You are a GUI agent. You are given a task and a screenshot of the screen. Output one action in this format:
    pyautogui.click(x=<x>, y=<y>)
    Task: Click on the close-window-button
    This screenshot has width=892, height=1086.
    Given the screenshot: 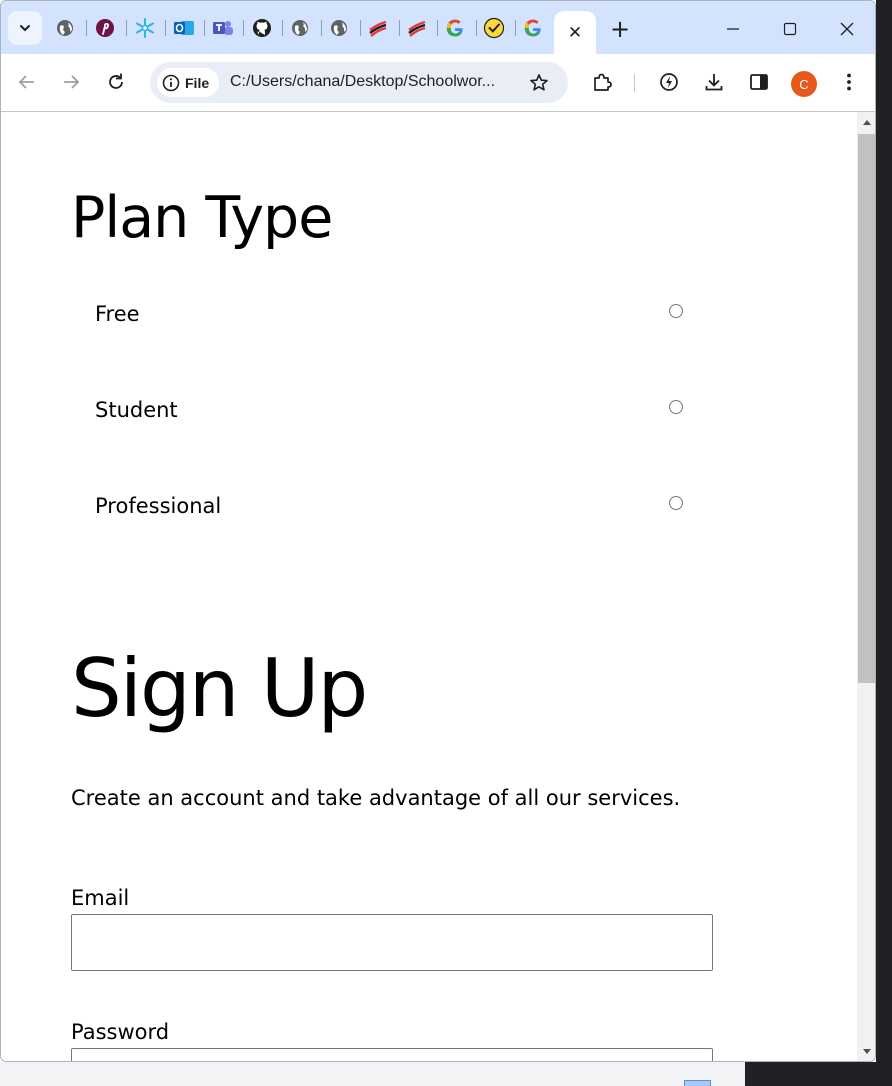 What is the action you would take?
    pyautogui.click(x=847, y=29)
    